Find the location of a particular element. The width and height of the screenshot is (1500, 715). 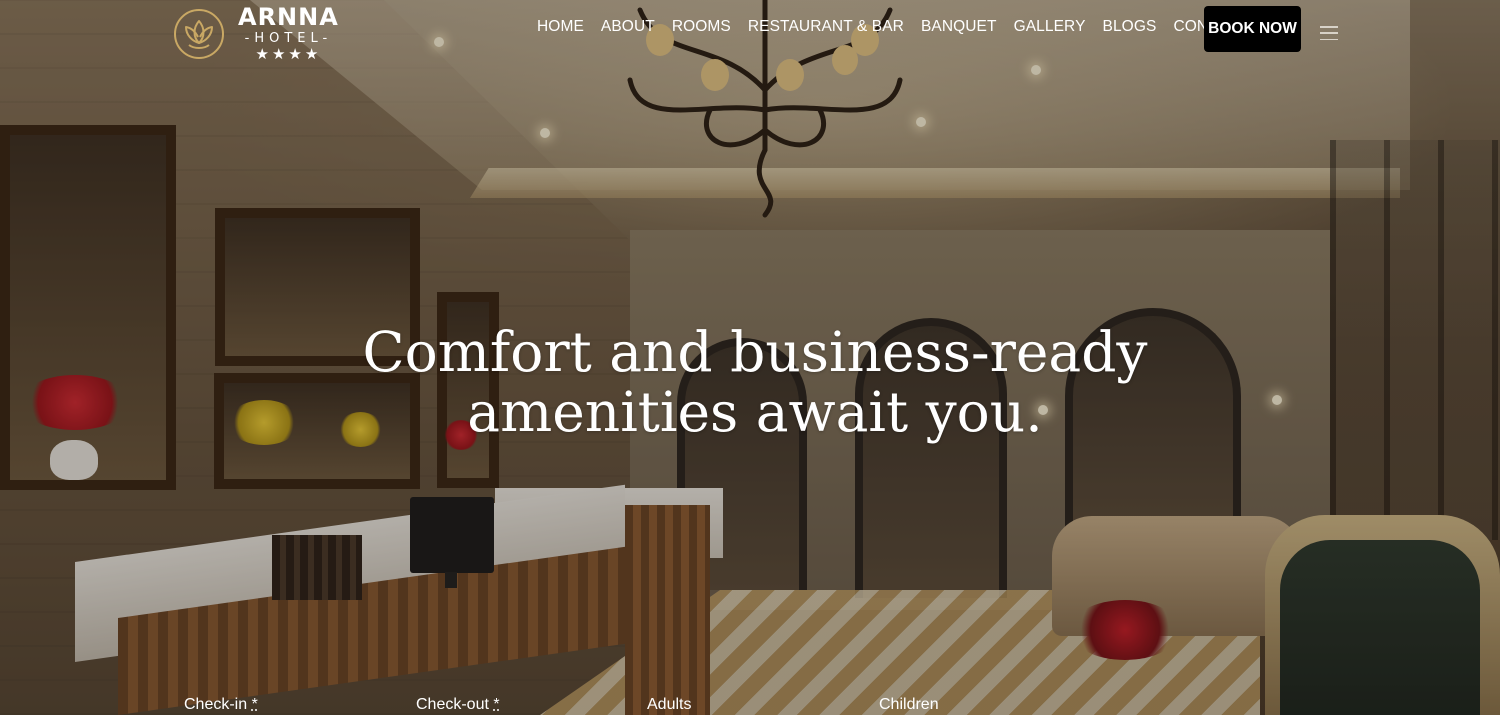

headline-line-2: amenities await you. is located at coordinates (755, 412).